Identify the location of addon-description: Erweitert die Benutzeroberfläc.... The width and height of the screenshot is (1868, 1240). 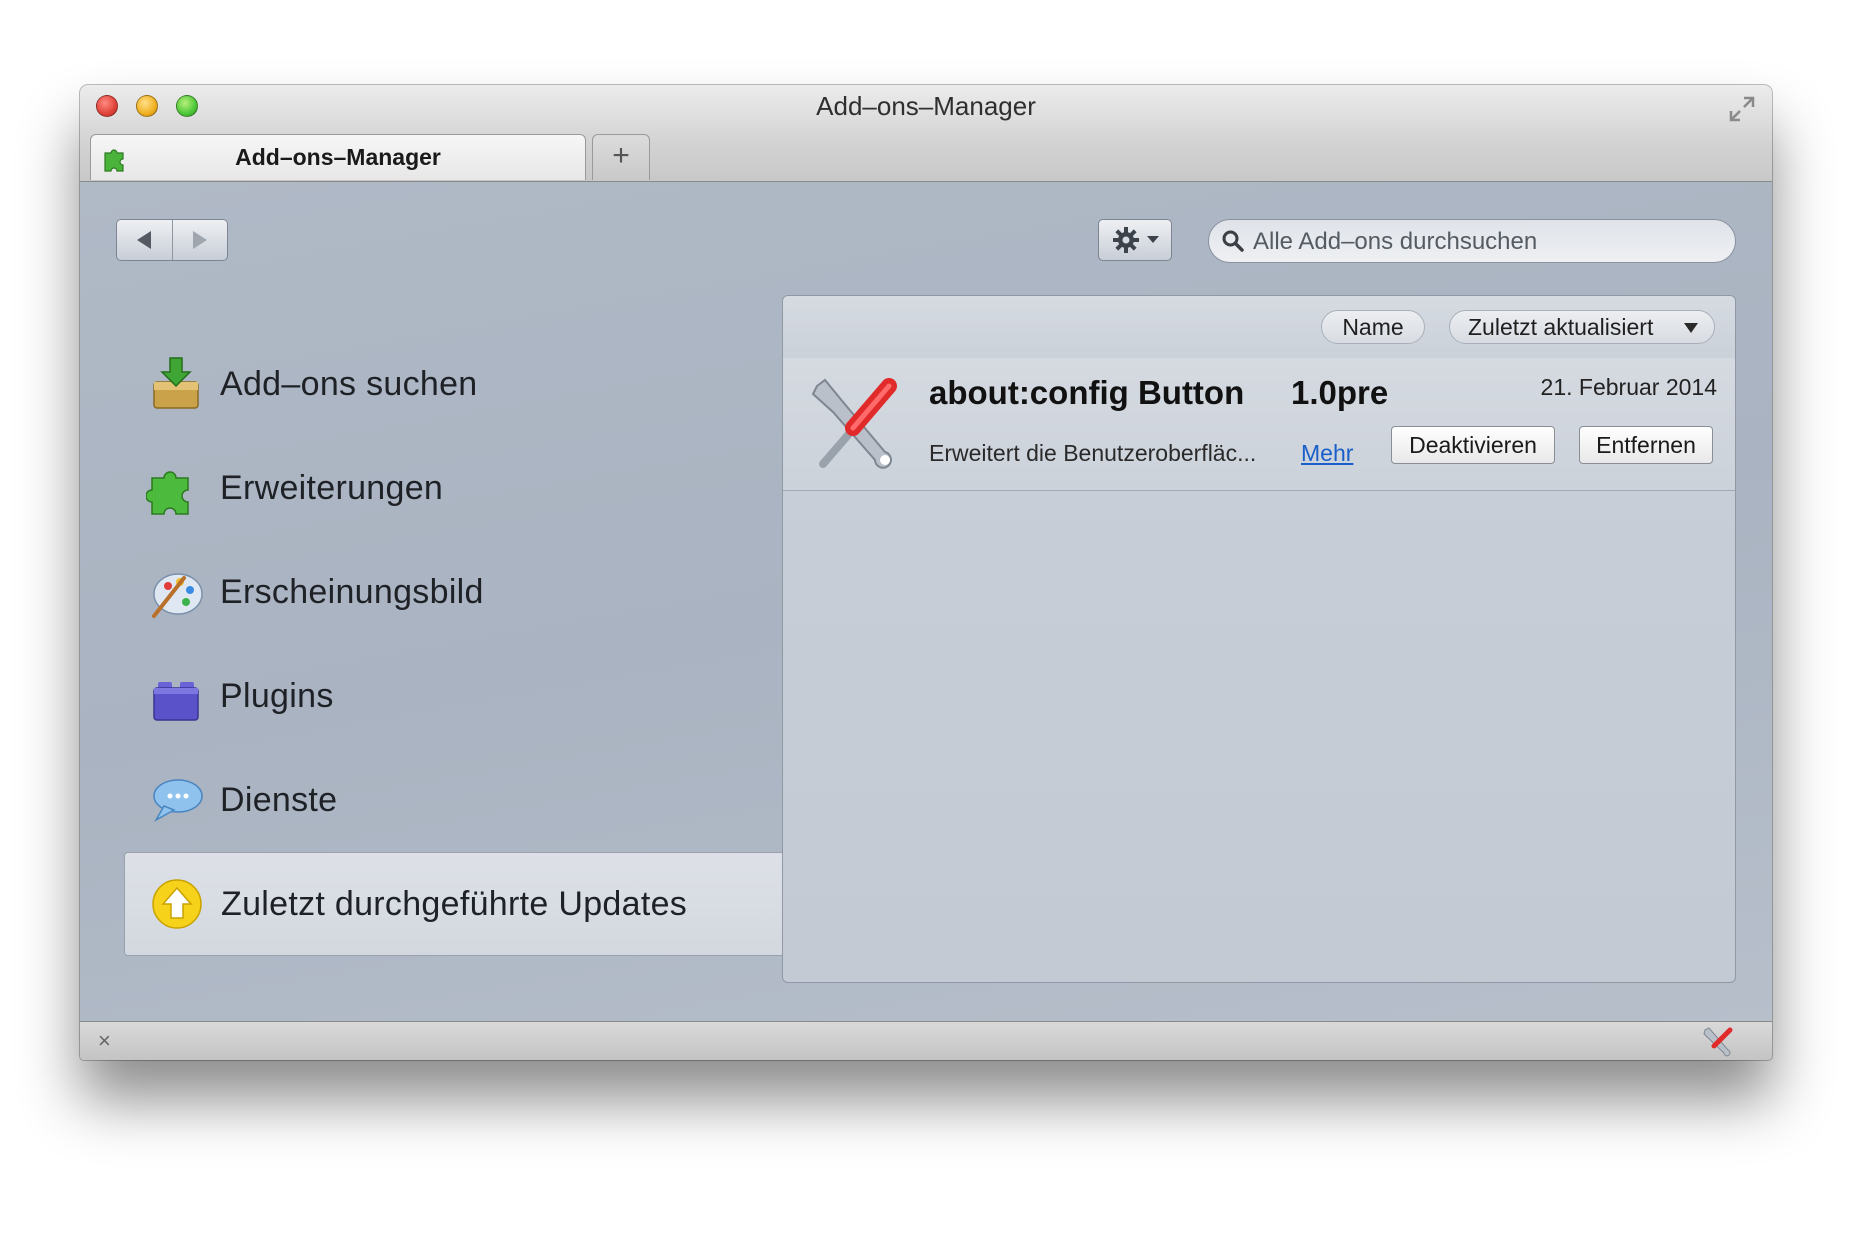
(1093, 453).